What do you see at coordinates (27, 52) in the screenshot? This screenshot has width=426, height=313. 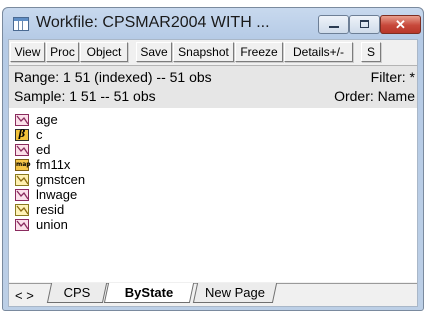 I see `view-button: View` at bounding box center [27, 52].